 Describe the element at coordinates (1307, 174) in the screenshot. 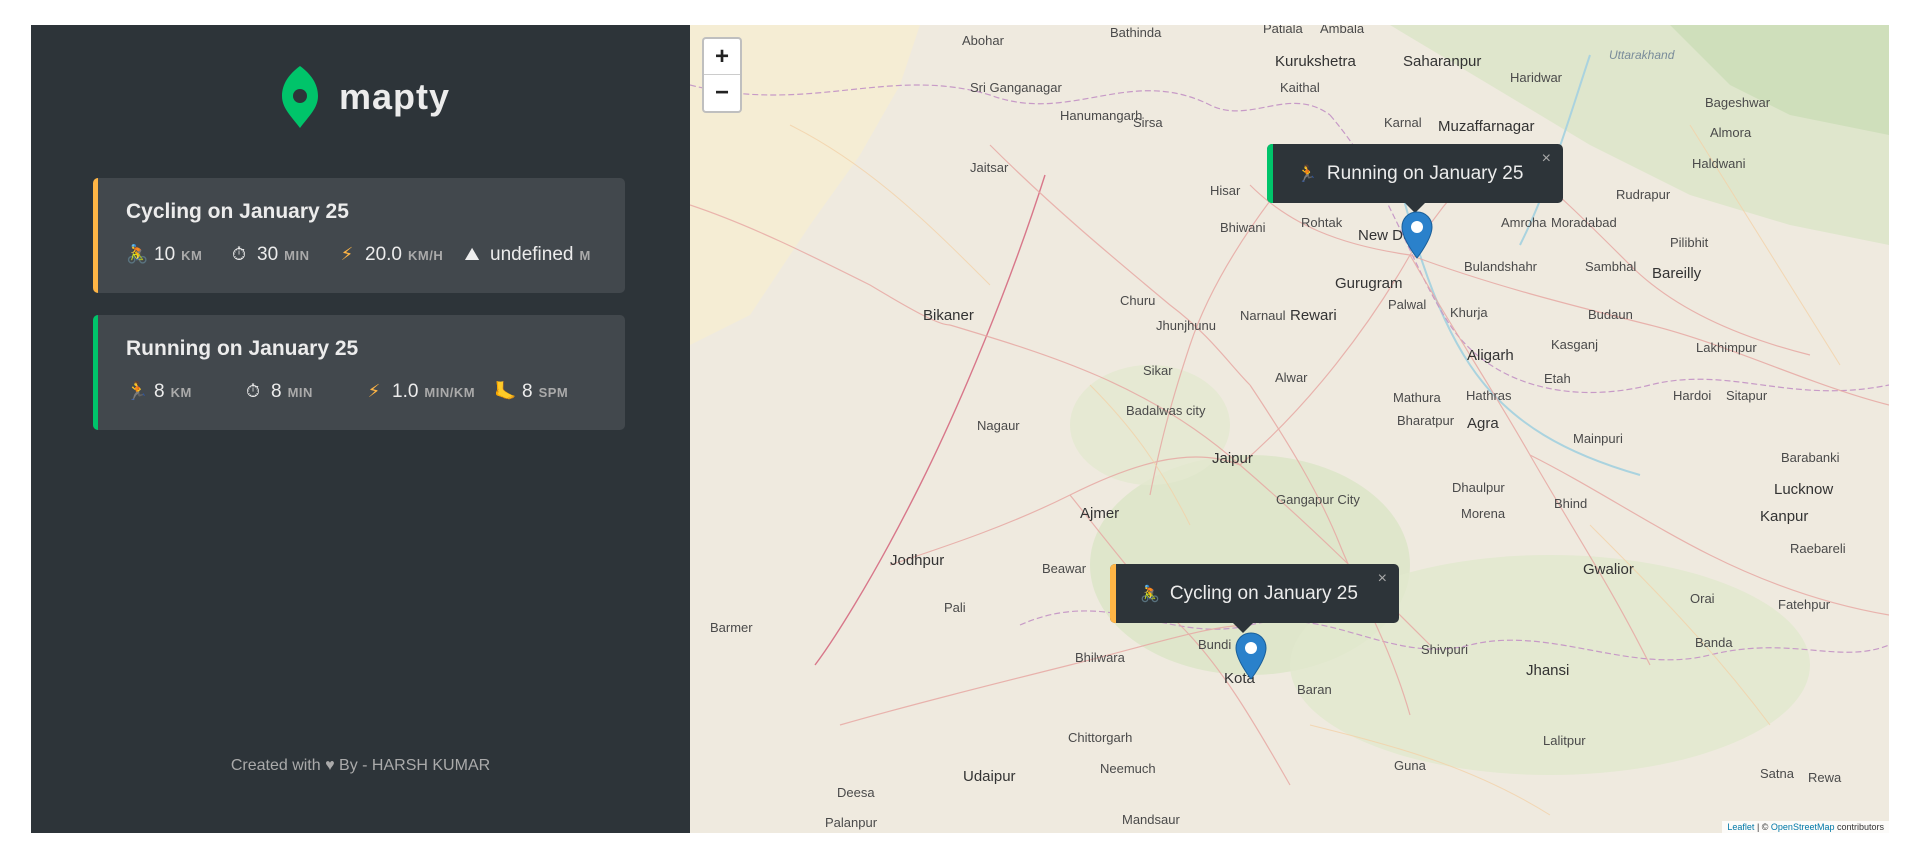

I see `runner-icon: 🏃` at that location.